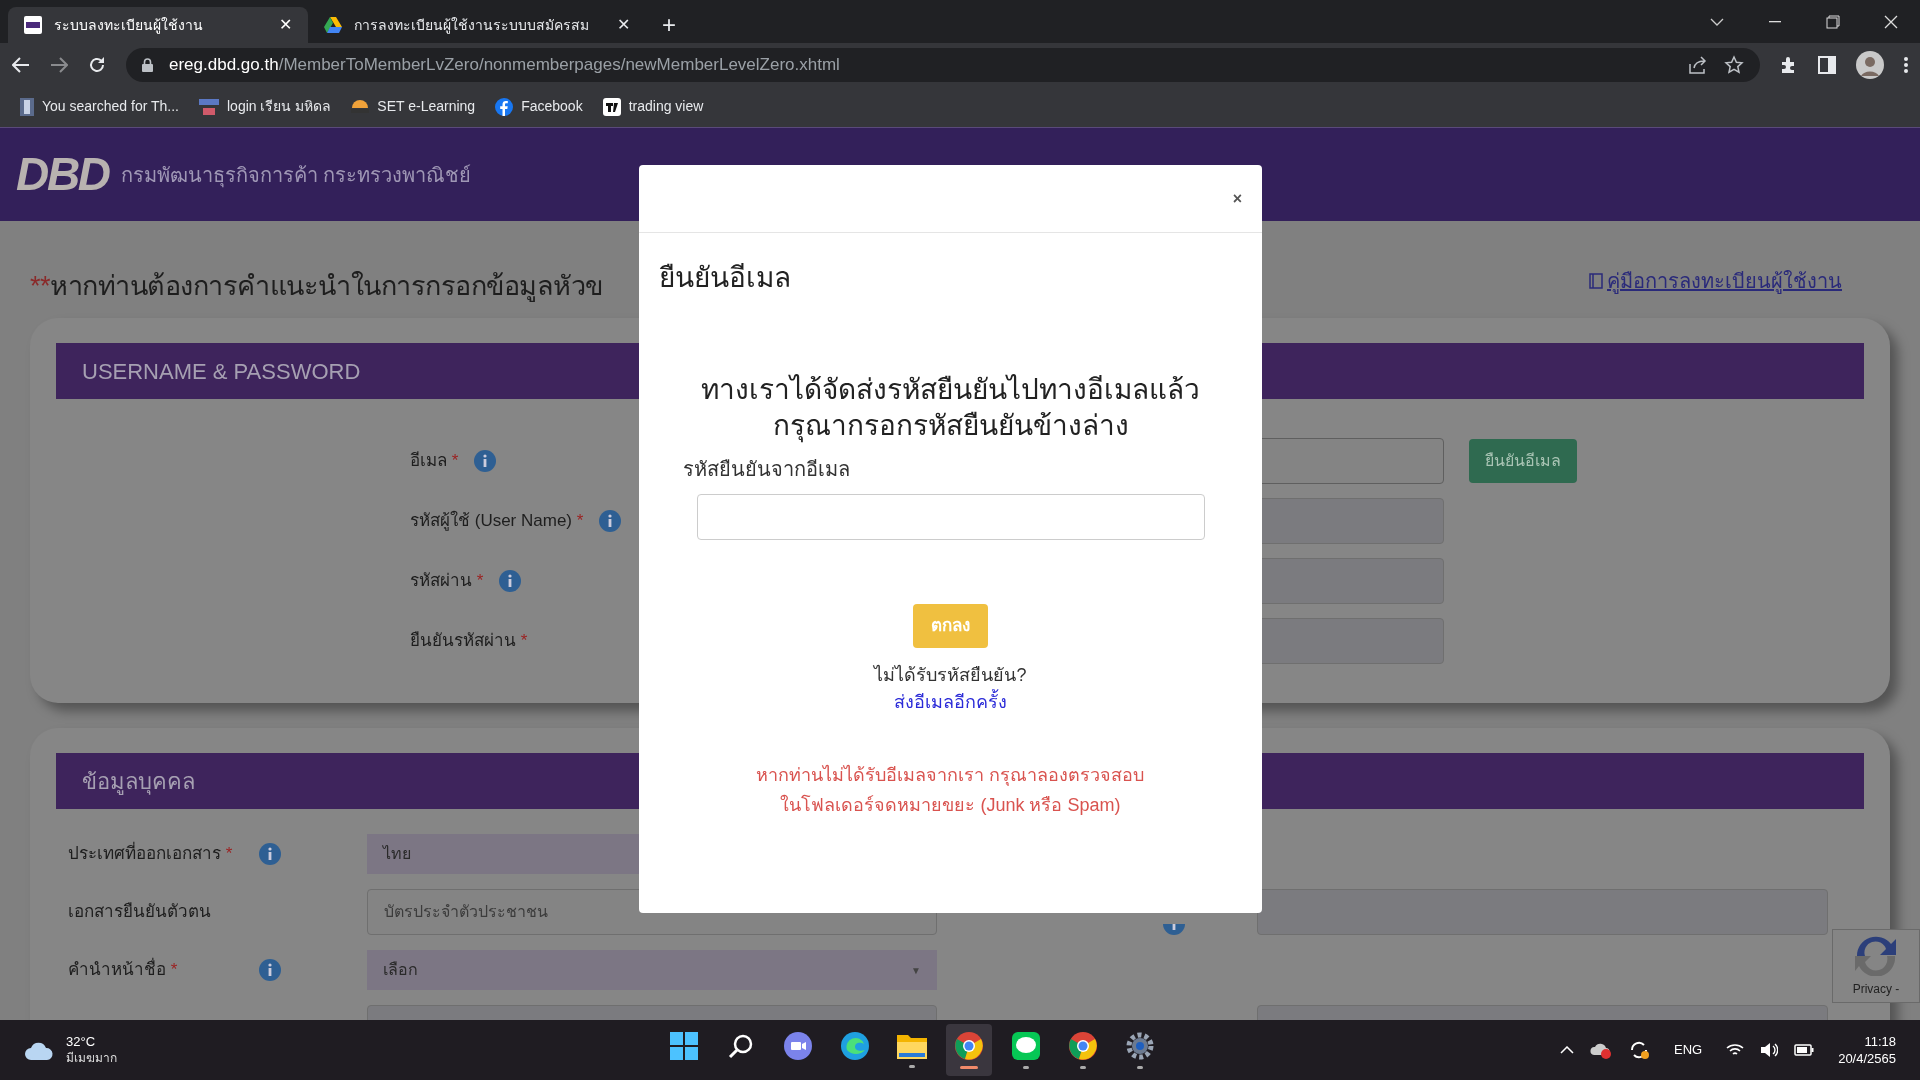 The image size is (1920, 1080). I want to click on field-label: คำนำหน้าชื่อ *, so click(155, 970).